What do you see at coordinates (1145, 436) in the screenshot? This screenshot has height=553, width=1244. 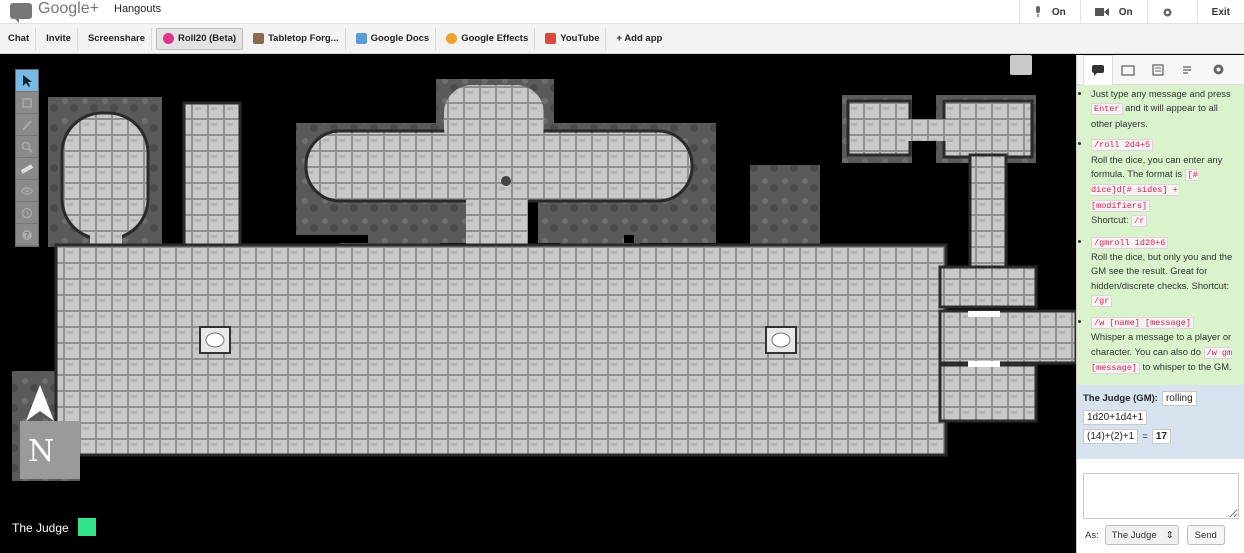 I see `roll-equals: =` at bounding box center [1145, 436].